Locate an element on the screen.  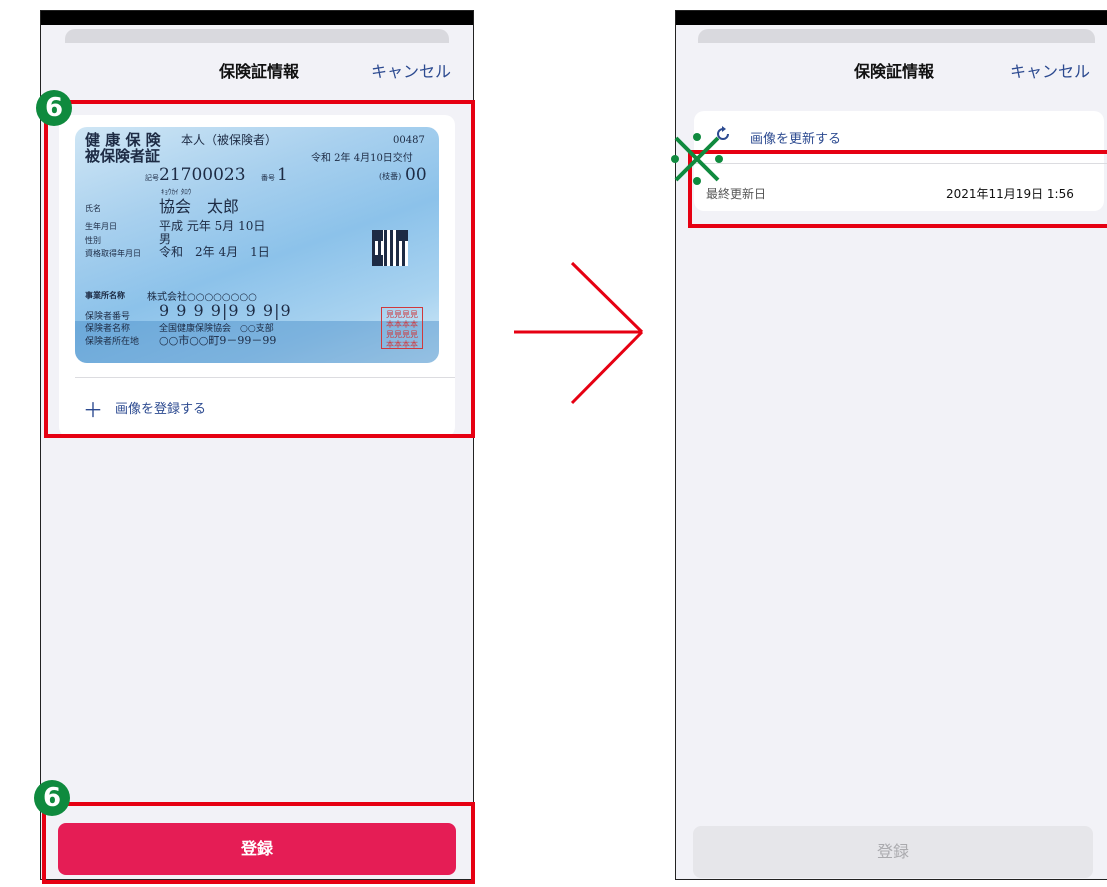
highlight-card-area is located at coordinates (259, 269).